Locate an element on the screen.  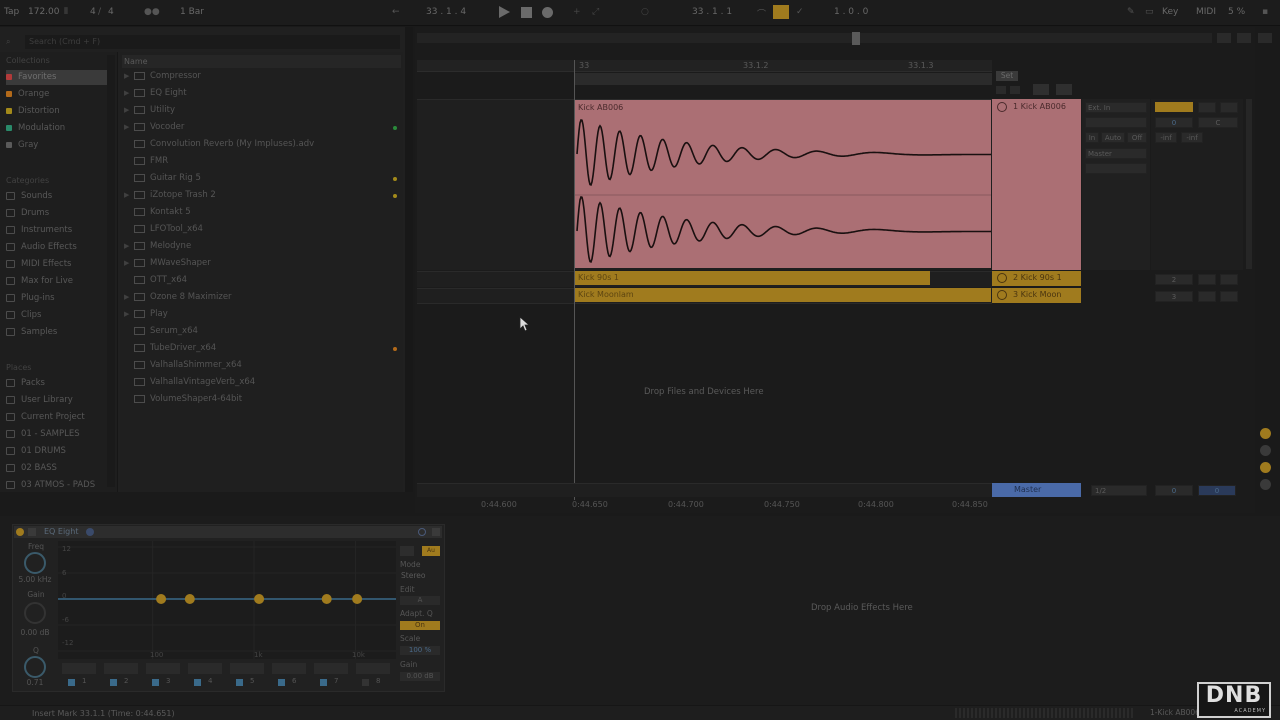
freq-value: 5.00 kHz is located at coordinates (35, 579).